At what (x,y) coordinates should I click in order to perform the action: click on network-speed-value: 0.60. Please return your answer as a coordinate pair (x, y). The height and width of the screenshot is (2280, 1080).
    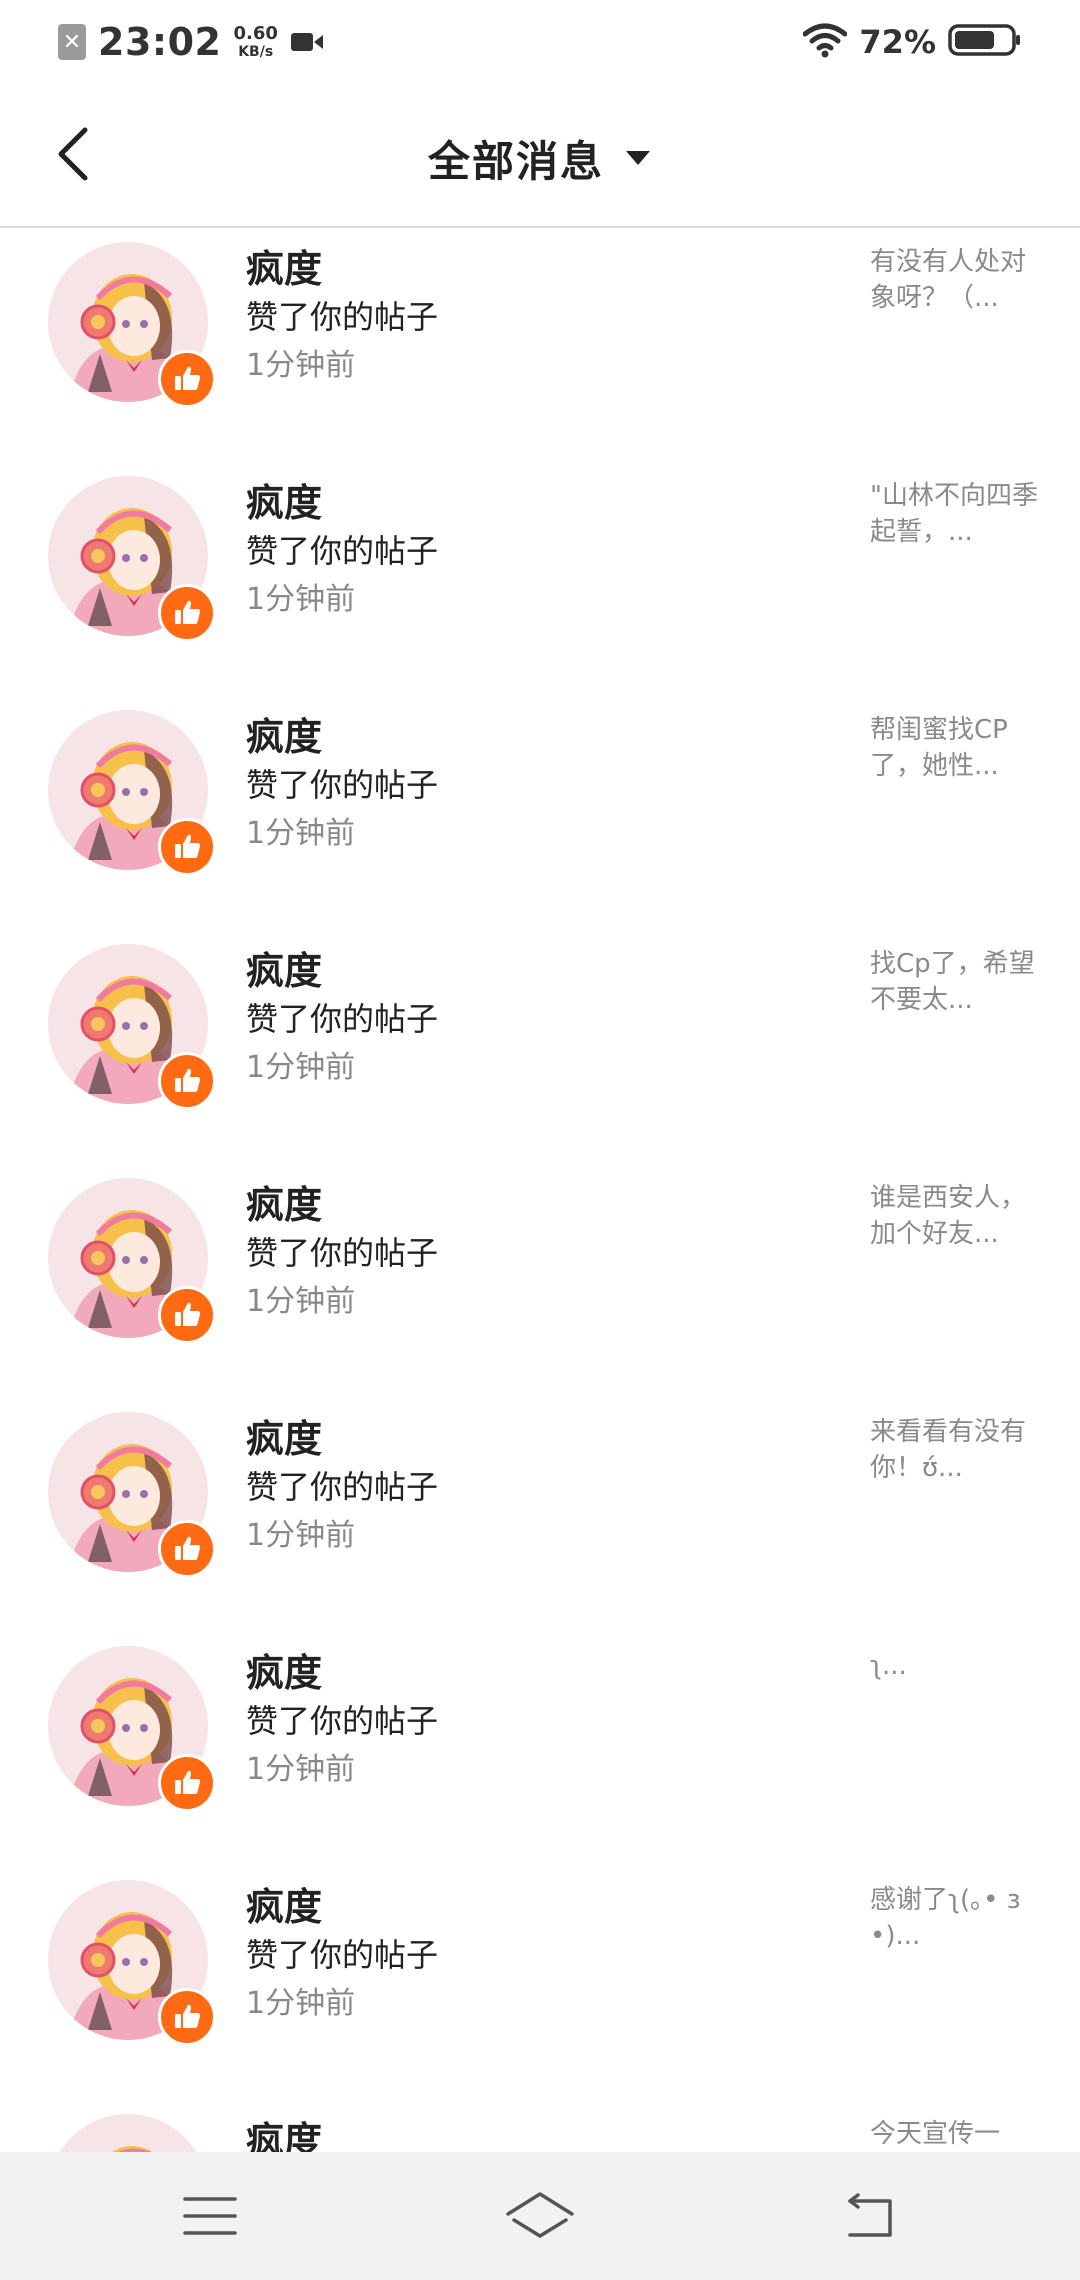
    Looking at the image, I should click on (255, 33).